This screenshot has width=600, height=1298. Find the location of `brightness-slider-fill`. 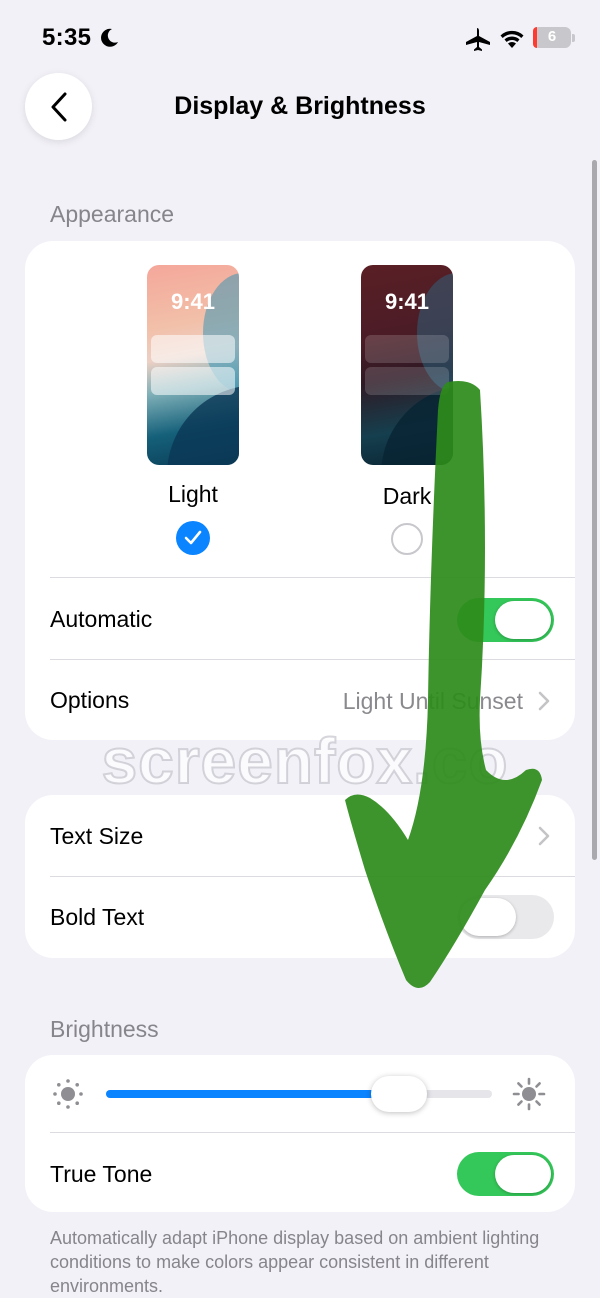

brightness-slider-fill is located at coordinates (252, 1094).